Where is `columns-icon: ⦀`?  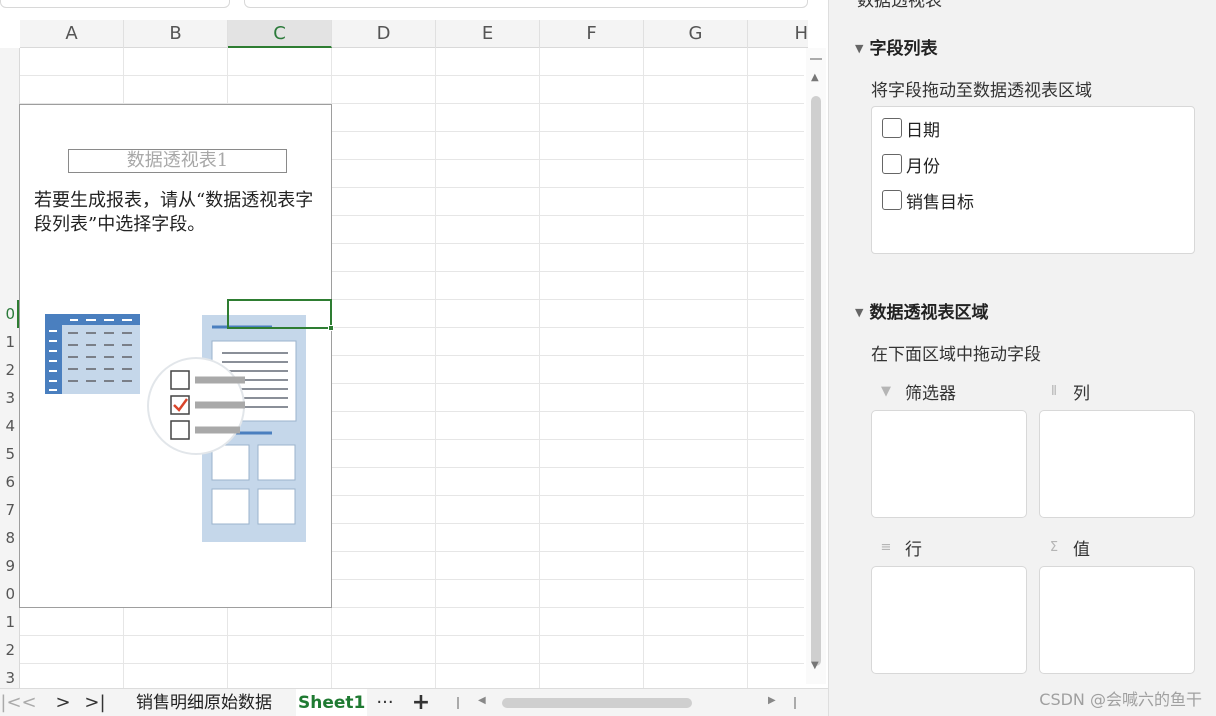
columns-icon: ⦀ is located at coordinates (1054, 391).